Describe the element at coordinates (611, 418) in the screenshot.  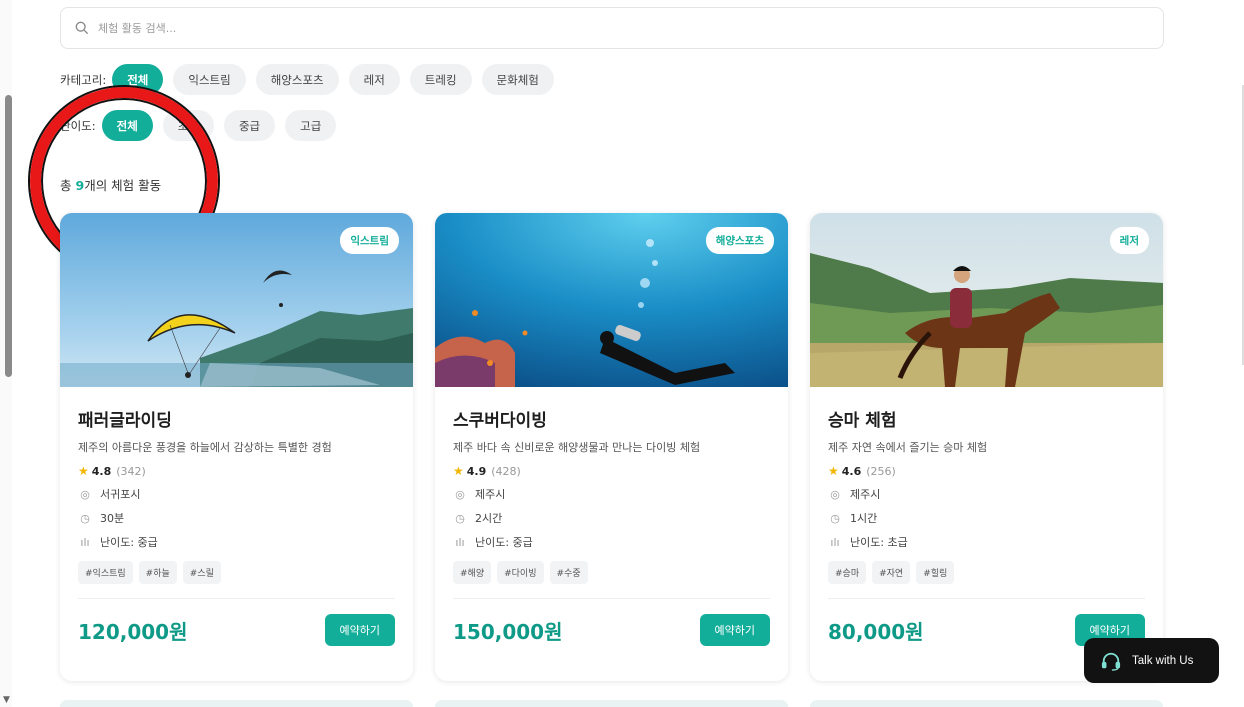
I see `card-title: 스쿠버다이빙` at that location.